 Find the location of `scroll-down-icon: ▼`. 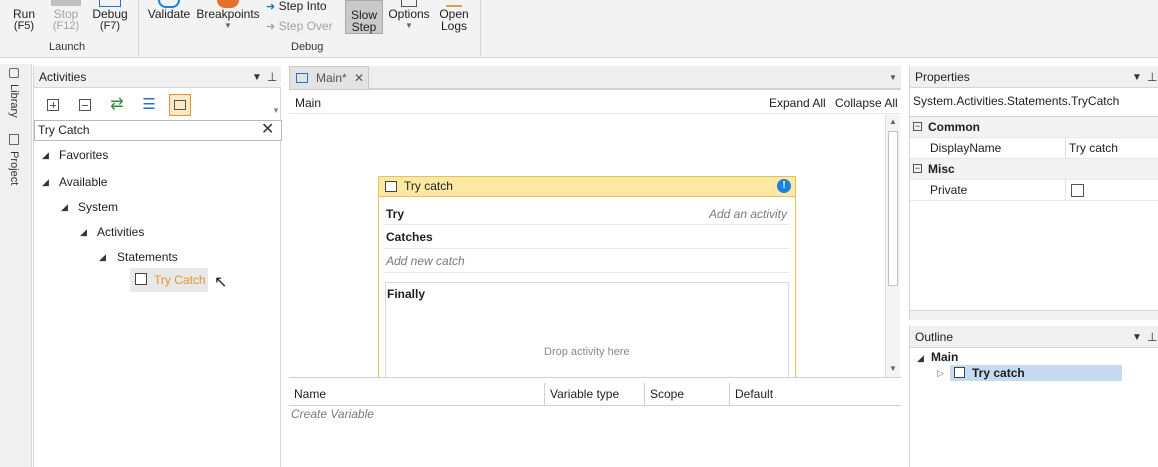

scroll-down-icon: ▼ is located at coordinates (893, 368).